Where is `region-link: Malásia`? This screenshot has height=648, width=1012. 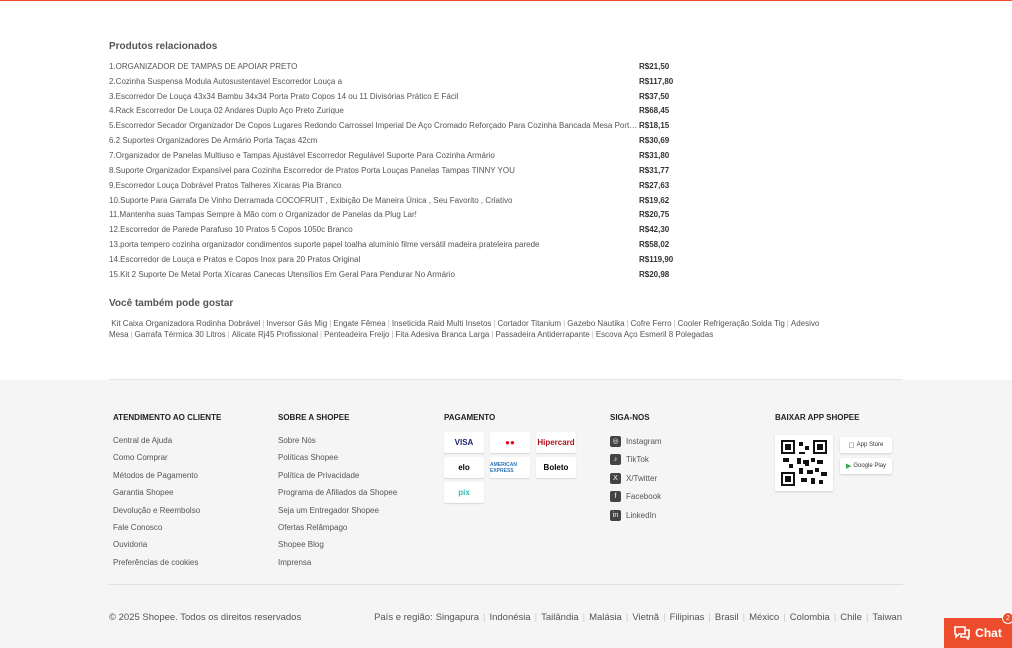 region-link: Malásia is located at coordinates (605, 617).